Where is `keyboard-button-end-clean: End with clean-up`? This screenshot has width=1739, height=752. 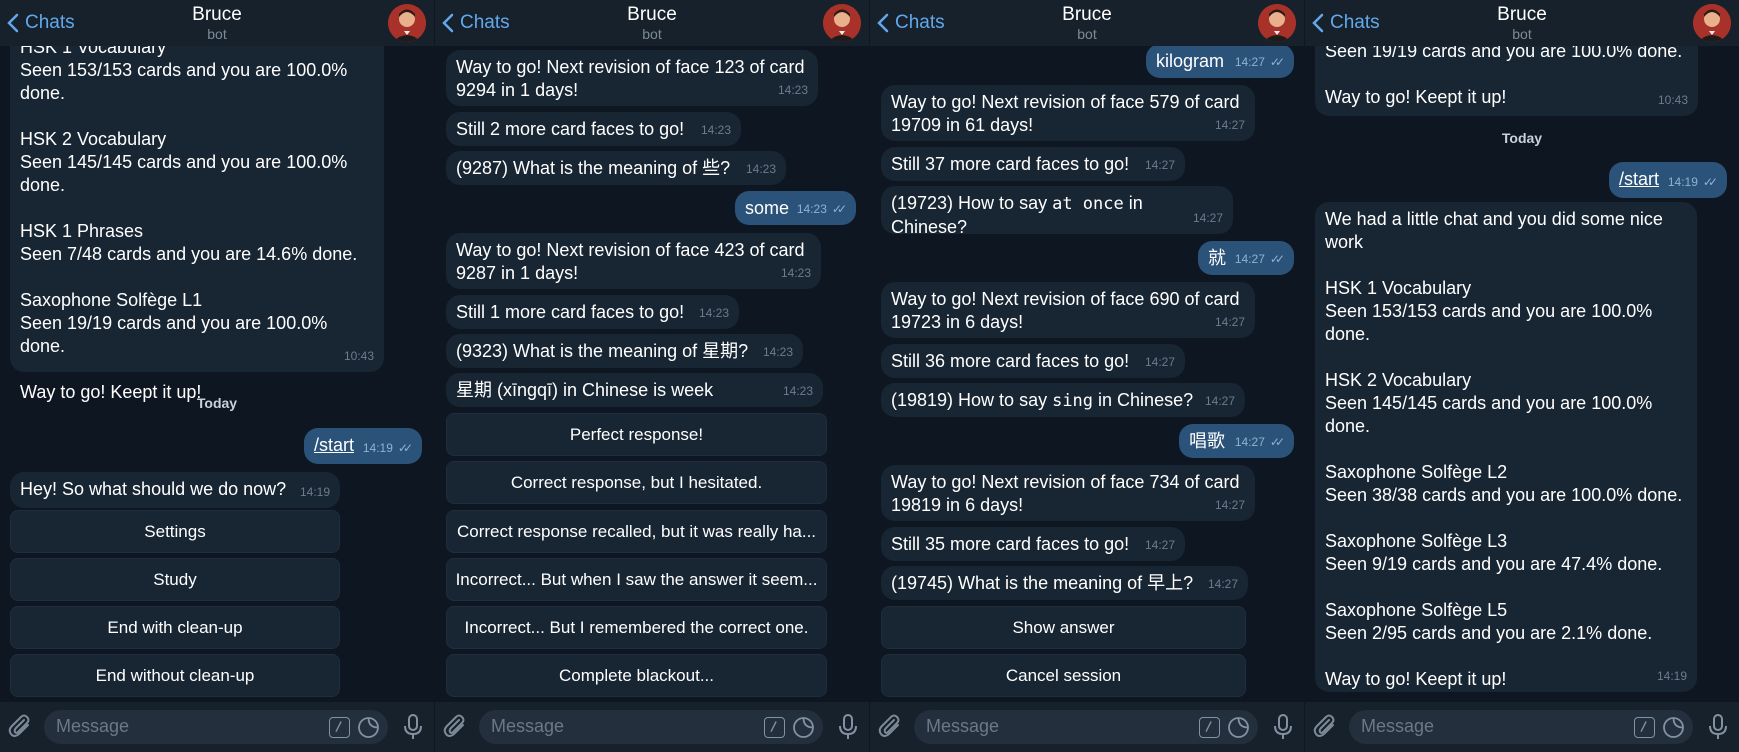
keyboard-button-end-clean: End with clean-up is located at coordinates (175, 627).